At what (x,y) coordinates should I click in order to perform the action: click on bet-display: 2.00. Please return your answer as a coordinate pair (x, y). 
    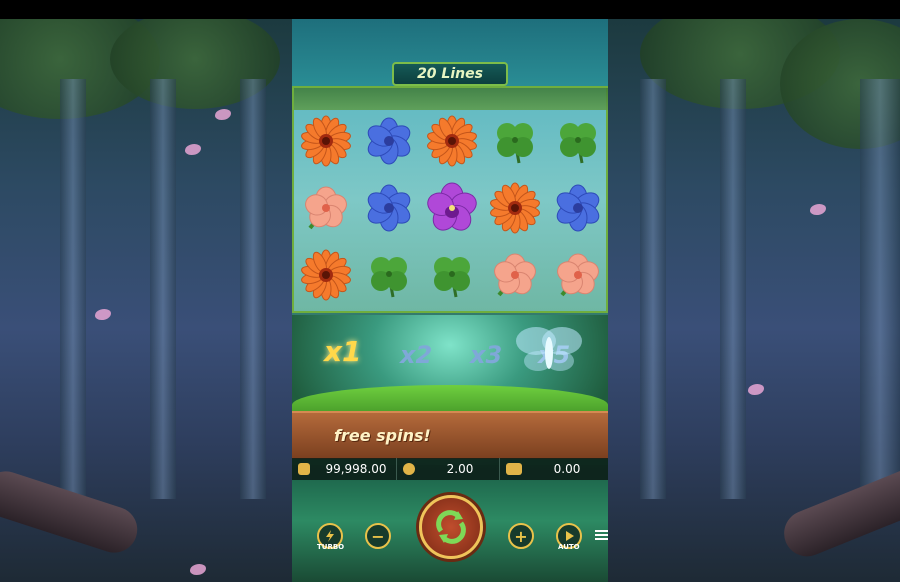
    Looking at the image, I should click on (448, 469).